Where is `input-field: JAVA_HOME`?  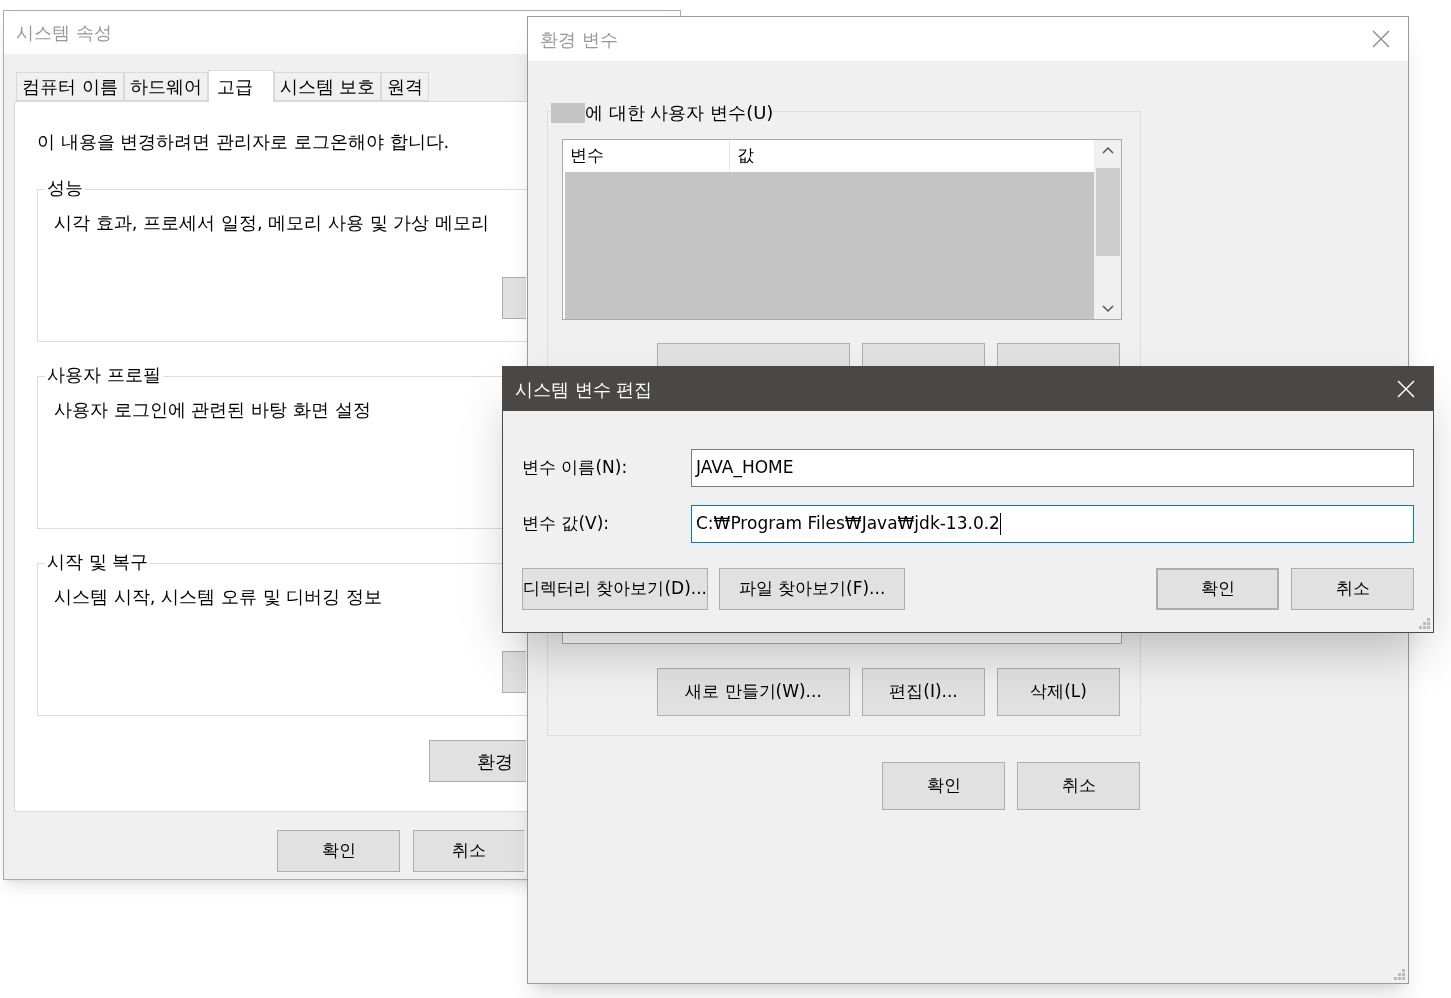
input-field: JAVA_HOME is located at coordinates (1052, 468).